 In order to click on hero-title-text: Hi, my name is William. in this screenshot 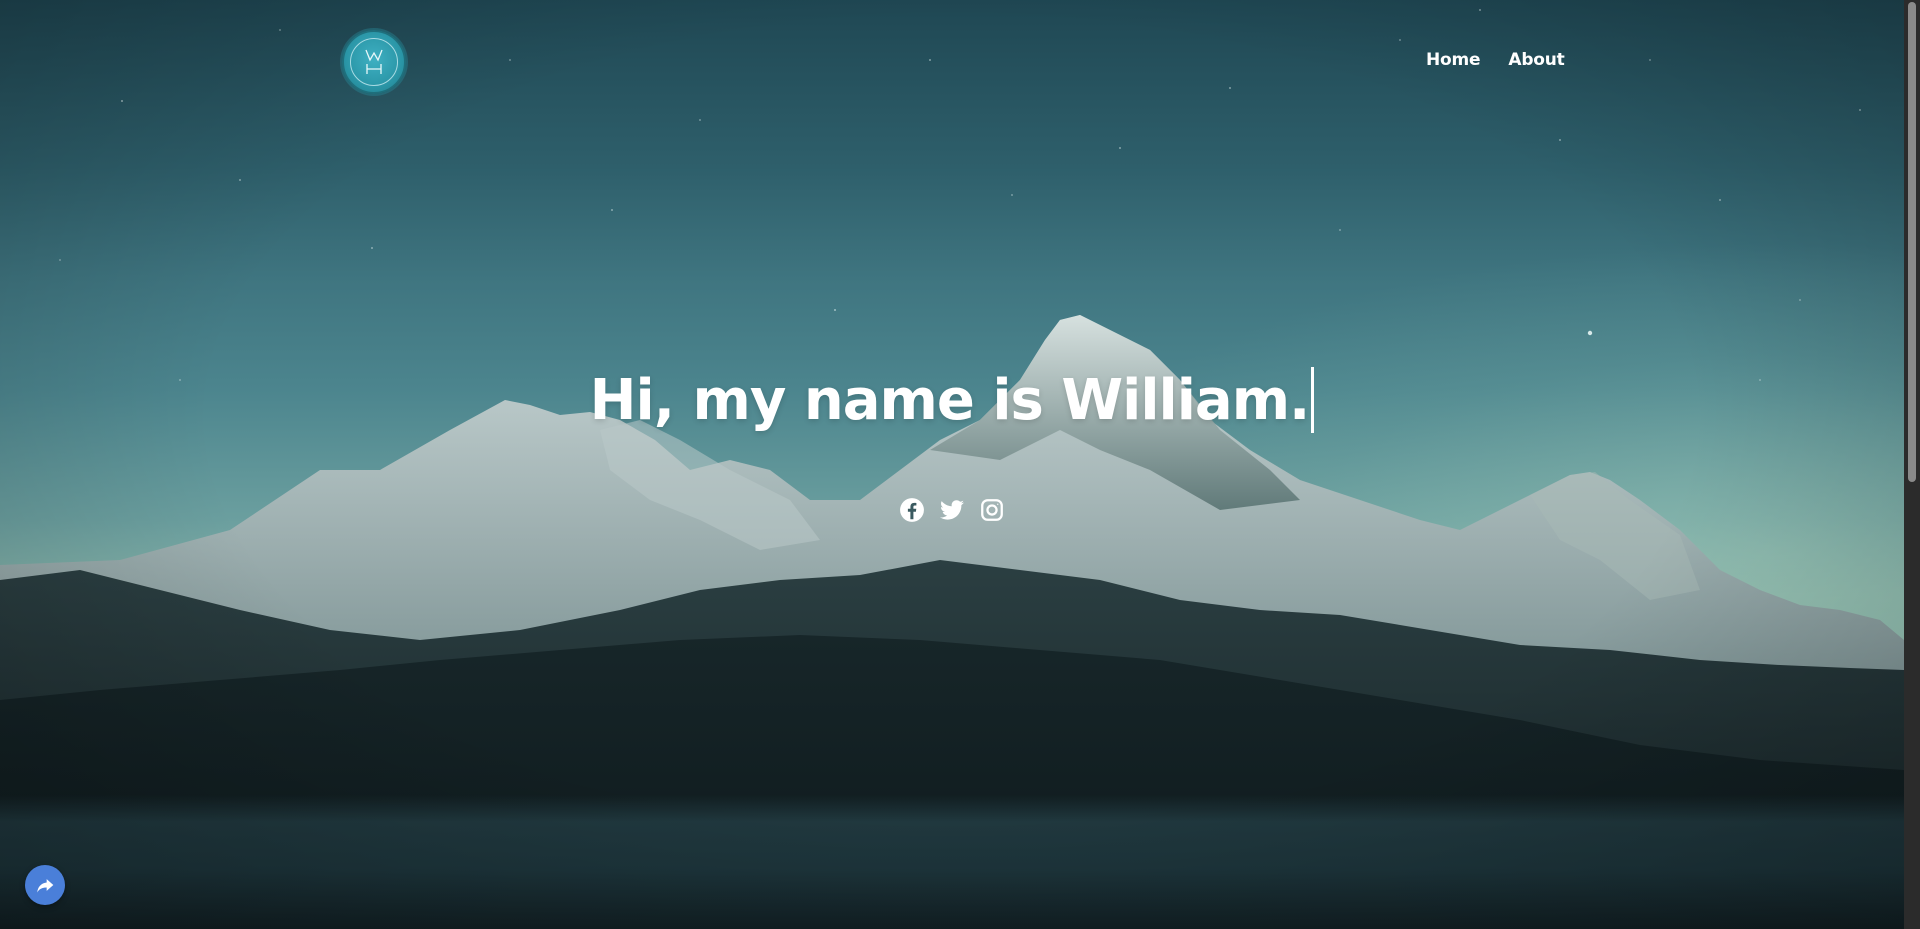, I will do `click(950, 400)`.